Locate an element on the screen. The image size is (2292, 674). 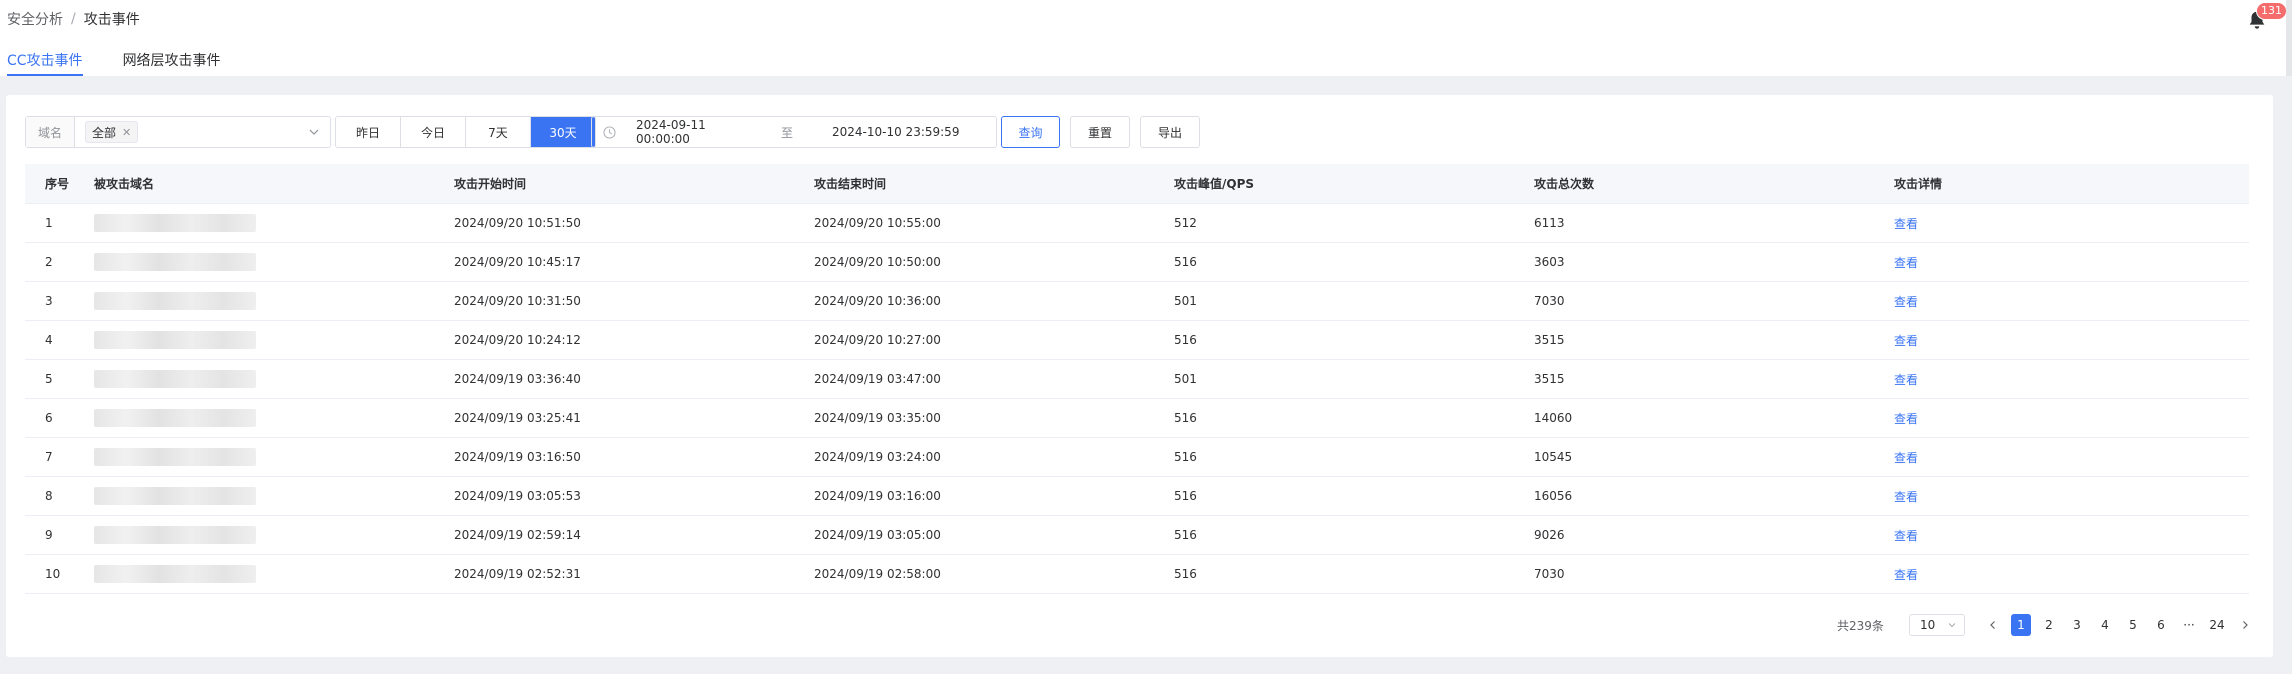
header-detail: 攻击详情 is located at coordinates (1918, 184).